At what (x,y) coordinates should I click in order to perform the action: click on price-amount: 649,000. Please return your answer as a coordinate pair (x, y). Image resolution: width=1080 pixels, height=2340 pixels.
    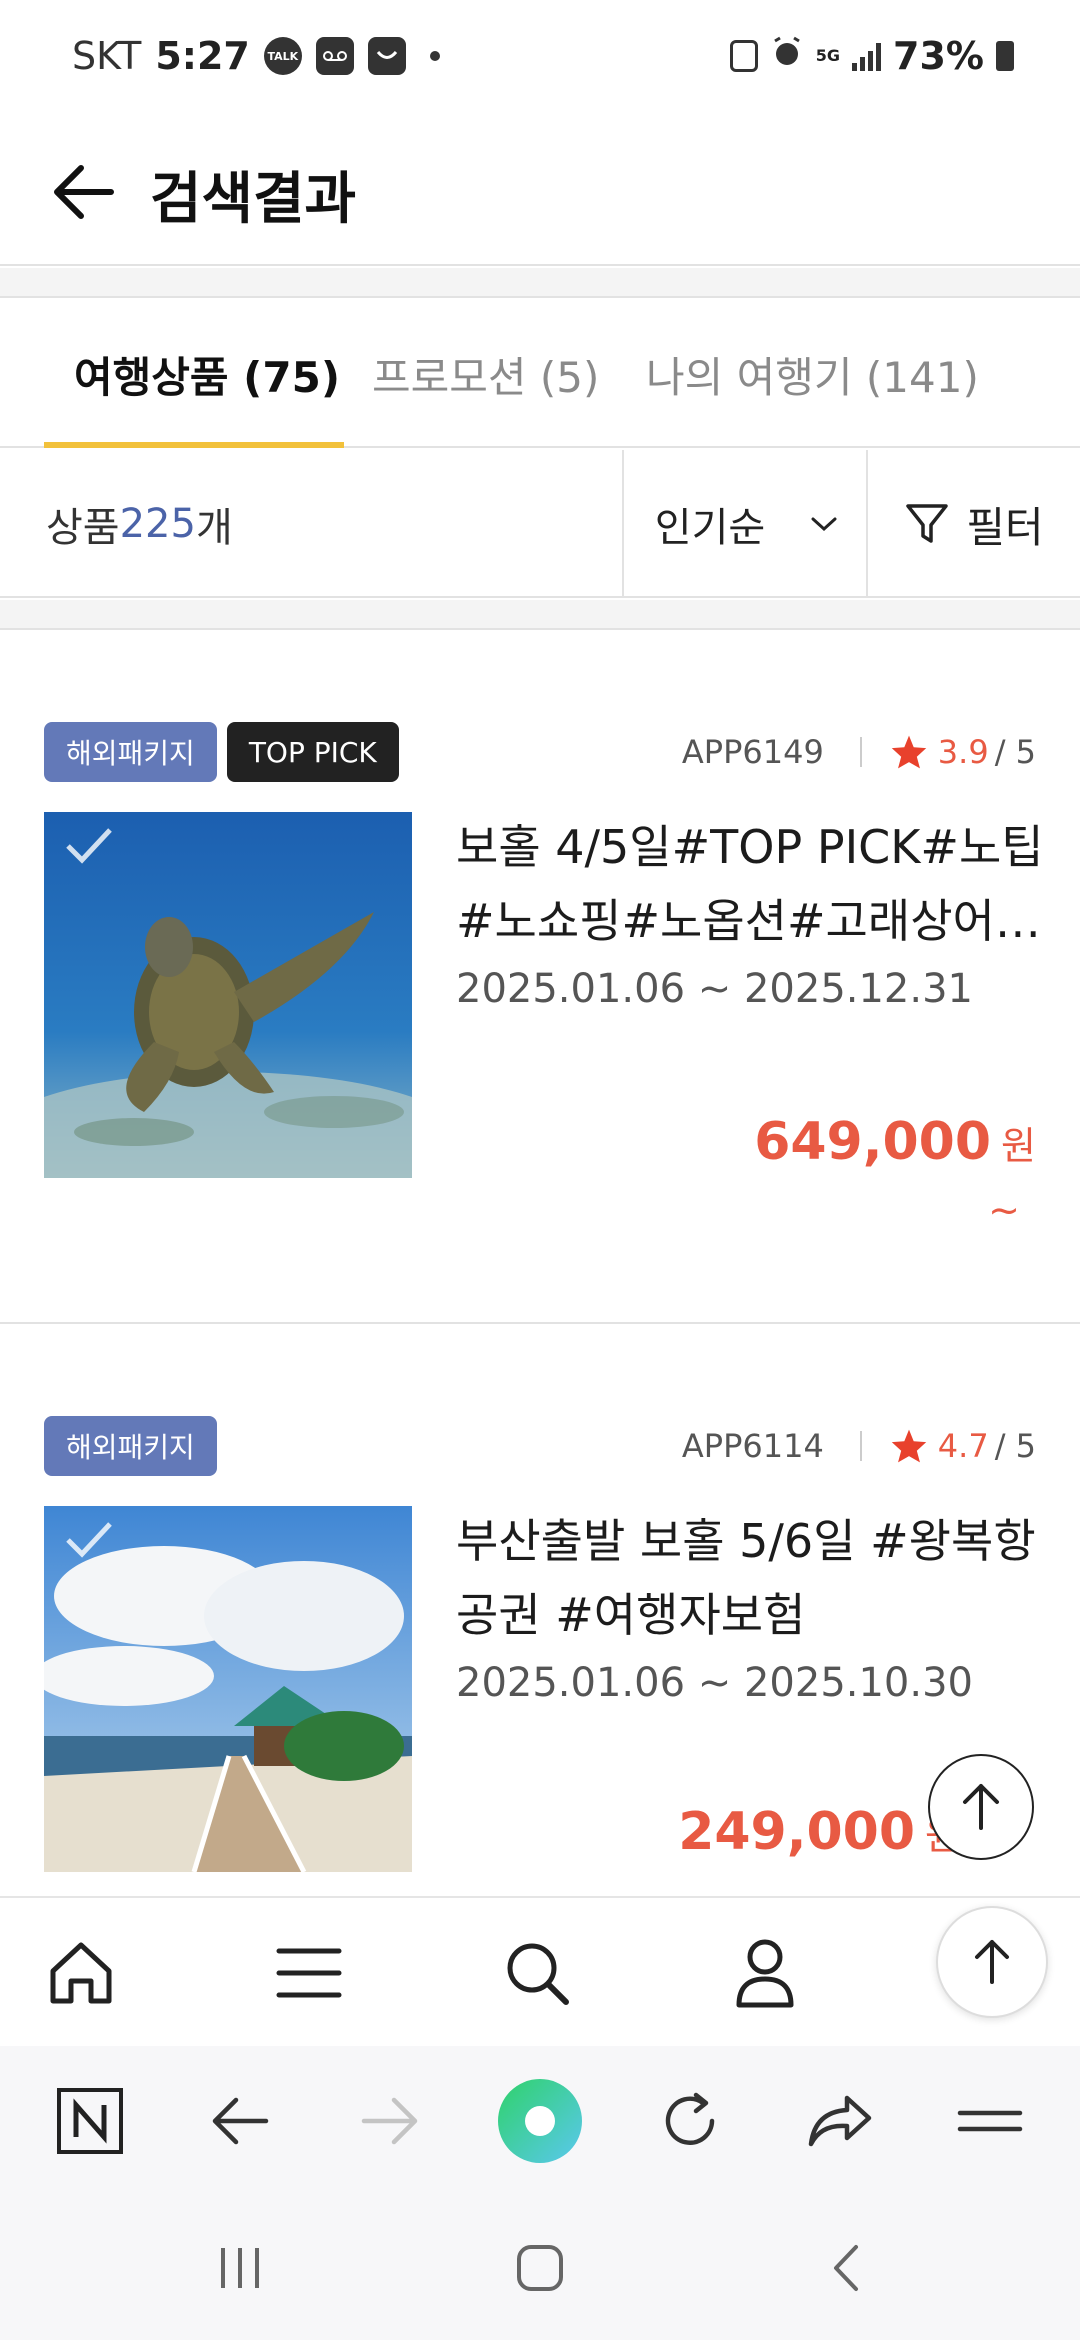
    Looking at the image, I should click on (873, 1142).